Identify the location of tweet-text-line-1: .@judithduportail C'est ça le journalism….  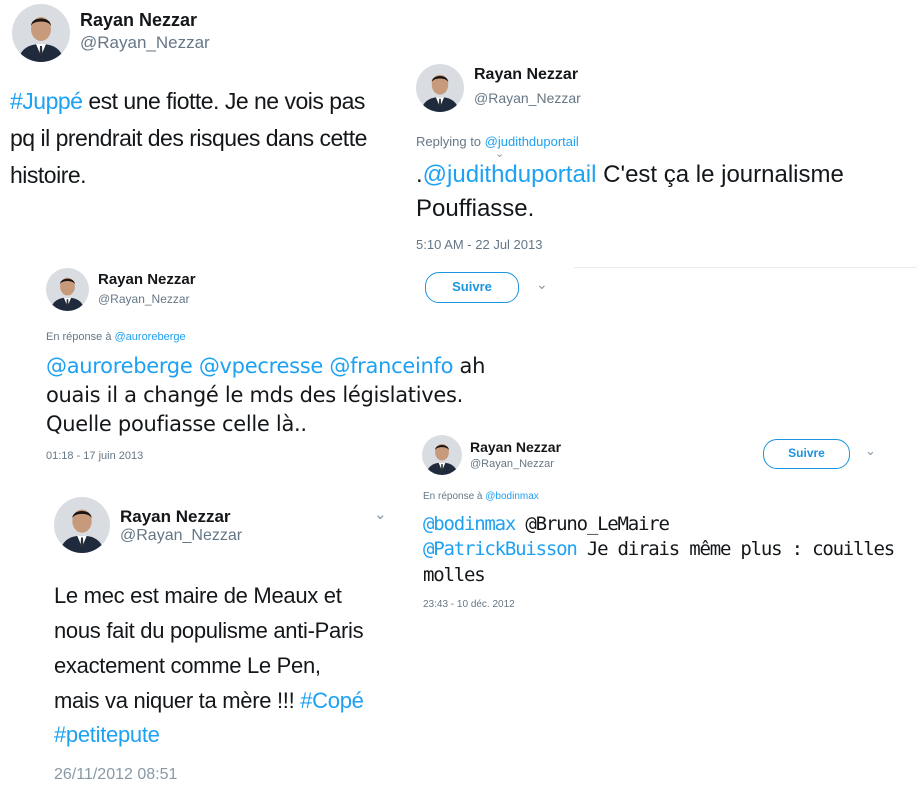
(630, 174).